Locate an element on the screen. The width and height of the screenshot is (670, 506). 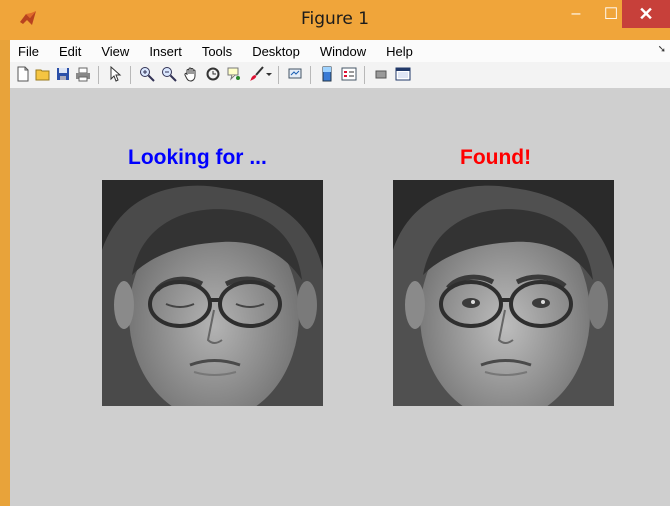
figure-toolbar is located at coordinates (340, 75).